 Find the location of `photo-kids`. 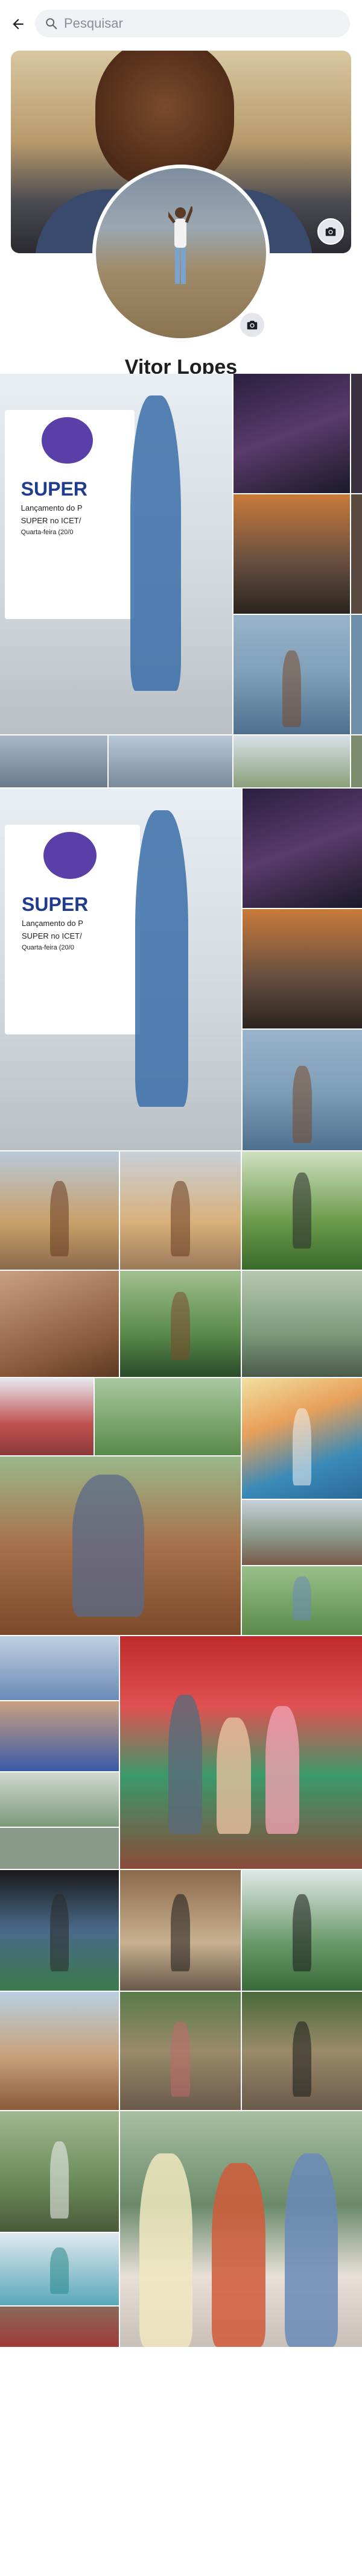

photo-kids is located at coordinates (291, 761).